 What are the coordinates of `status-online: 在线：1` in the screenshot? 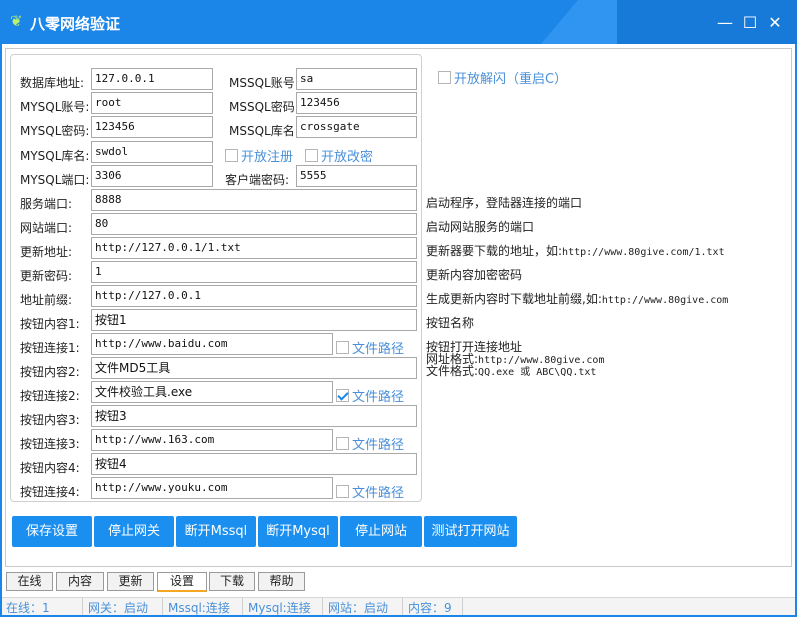 It's located at (28, 608).